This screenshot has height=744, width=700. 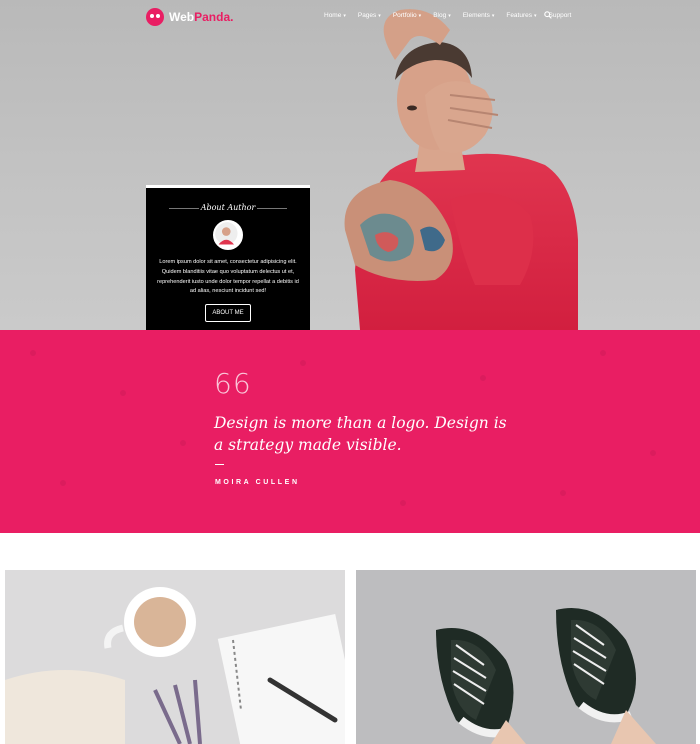 I want to click on photo-sneakers, so click(x=526, y=657).